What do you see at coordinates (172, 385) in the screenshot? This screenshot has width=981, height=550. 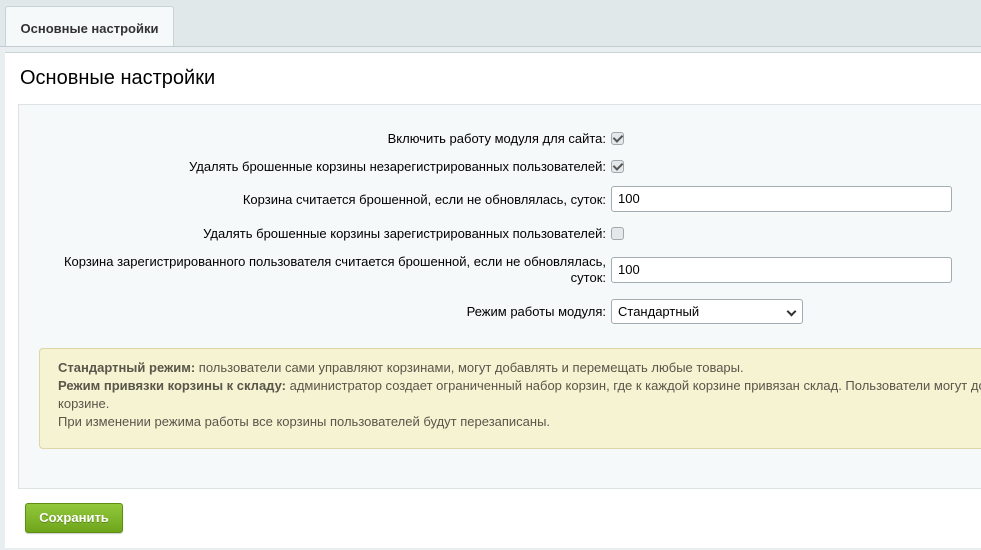 I see `note-warehouse-mode-title: Режим привязки корзины к складу:` at bounding box center [172, 385].